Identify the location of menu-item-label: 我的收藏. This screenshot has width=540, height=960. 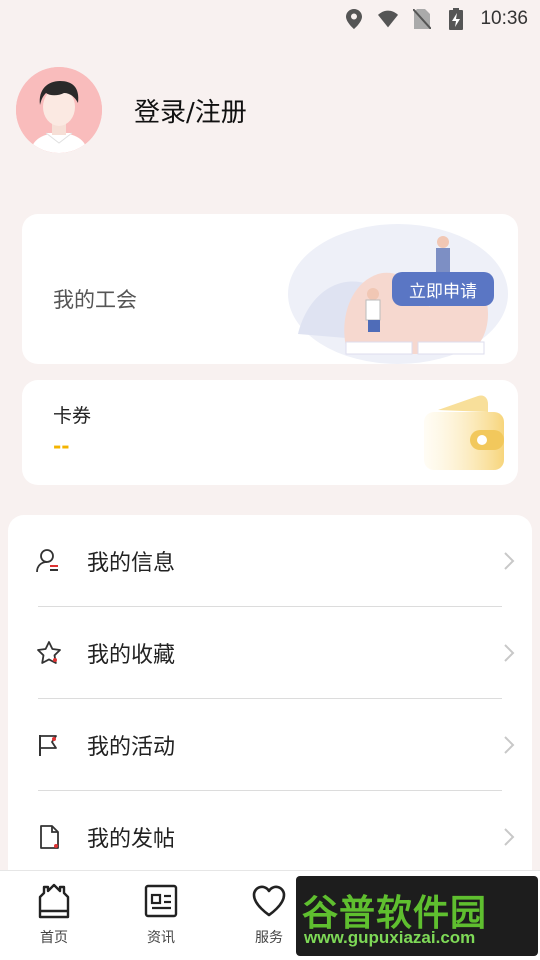
(131, 655).